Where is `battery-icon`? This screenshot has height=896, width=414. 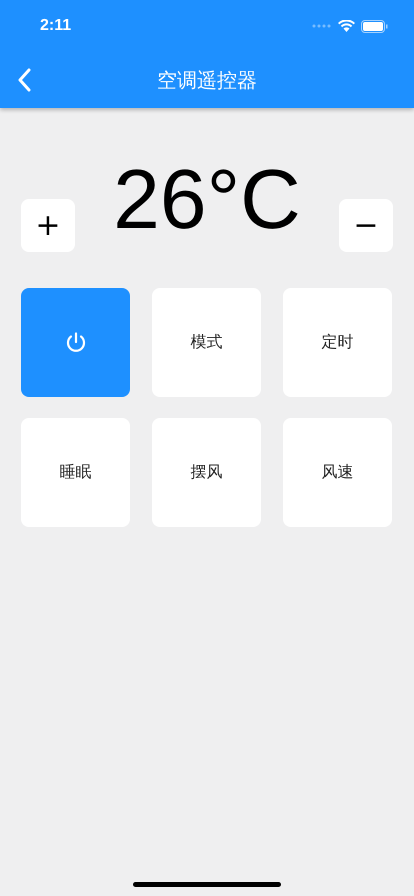 battery-icon is located at coordinates (374, 26).